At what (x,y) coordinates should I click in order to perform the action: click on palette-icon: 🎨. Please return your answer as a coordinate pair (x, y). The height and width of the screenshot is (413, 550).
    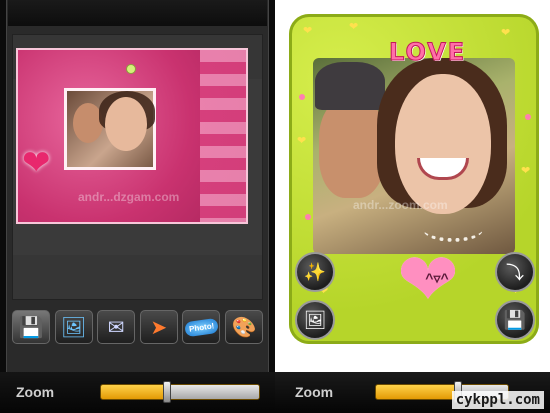
    Looking at the image, I should click on (244, 327).